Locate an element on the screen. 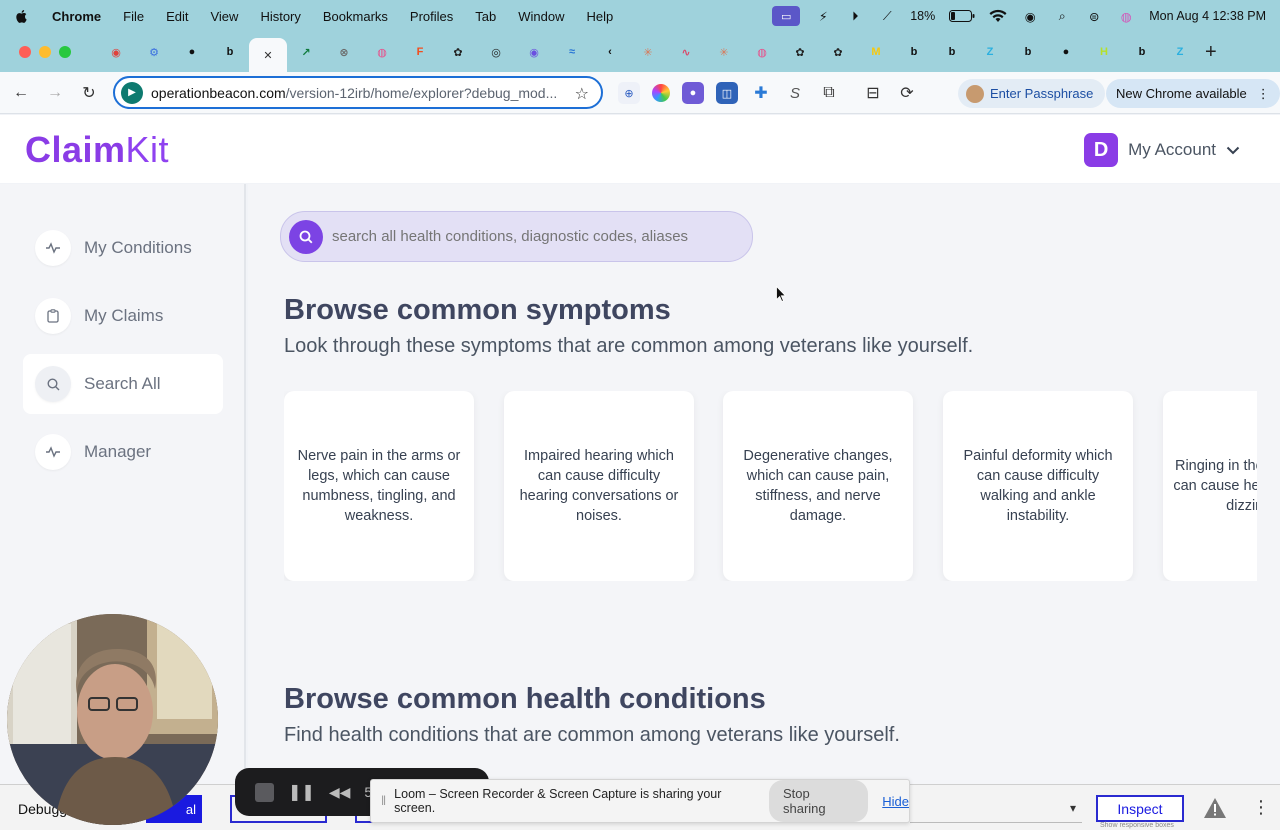  sidebar-item-my-claims: My Claims is located at coordinates (123, 316).